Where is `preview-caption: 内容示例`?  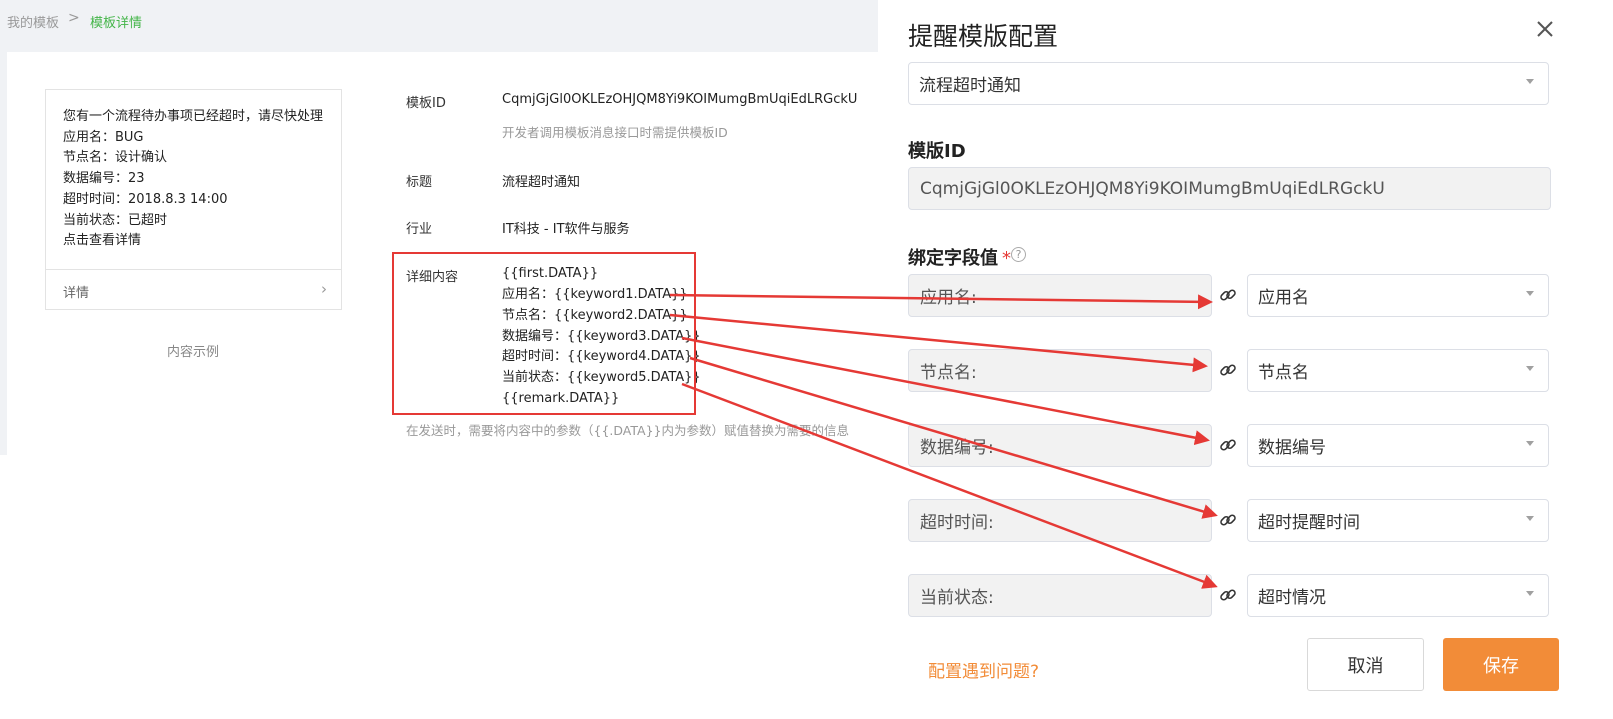 preview-caption: 内容示例 is located at coordinates (193, 352).